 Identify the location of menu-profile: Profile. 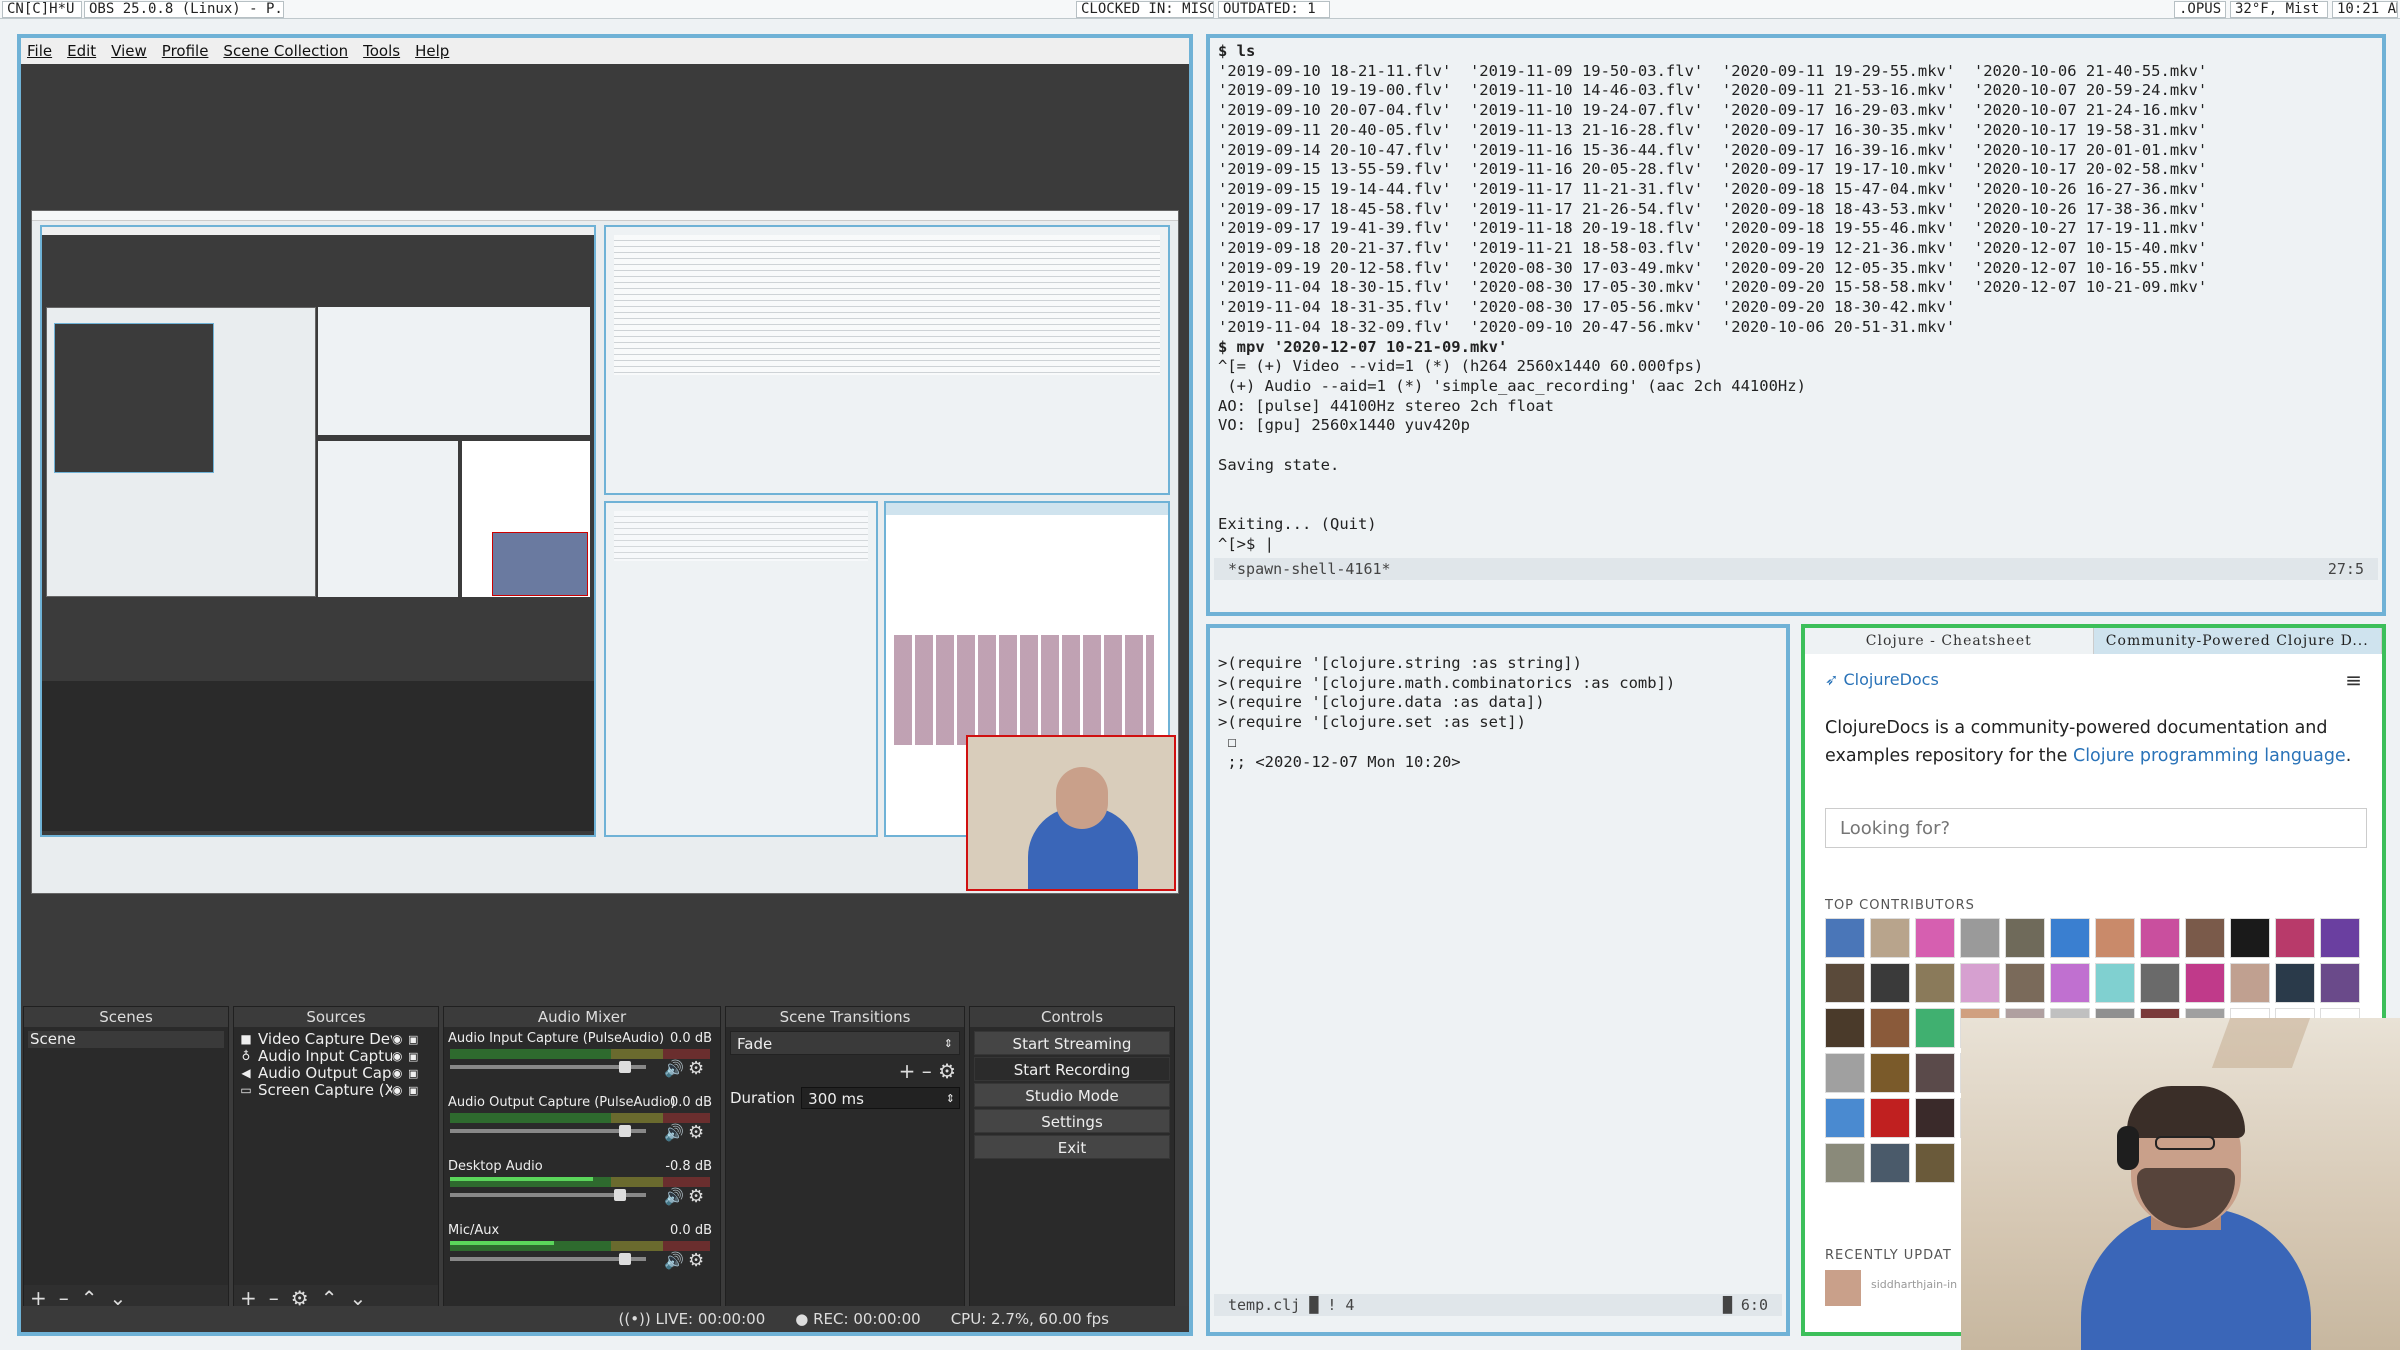
(185, 51).